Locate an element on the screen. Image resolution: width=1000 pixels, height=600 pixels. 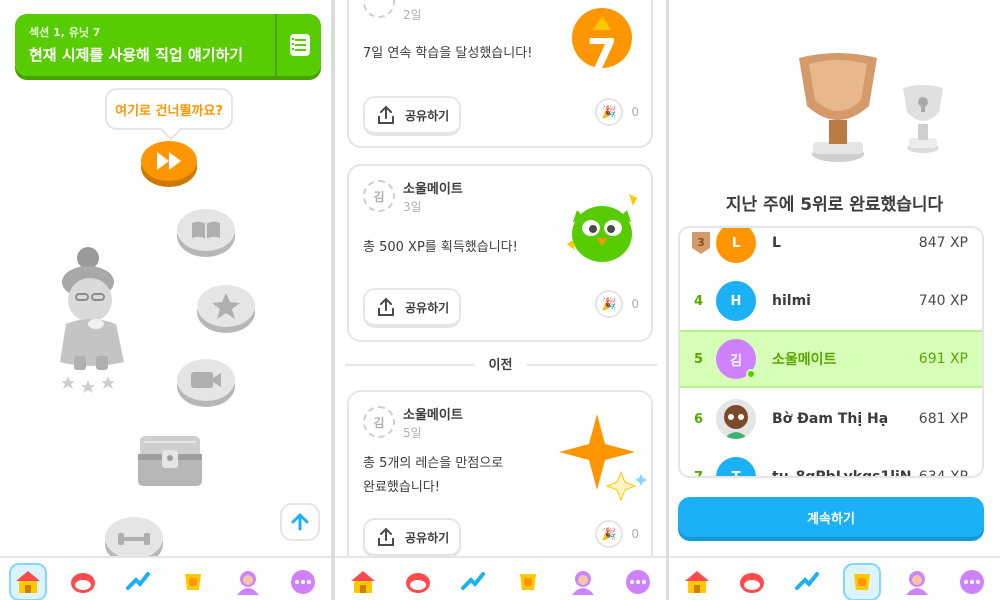
player-xp: 634 XP is located at coordinates (943, 473).